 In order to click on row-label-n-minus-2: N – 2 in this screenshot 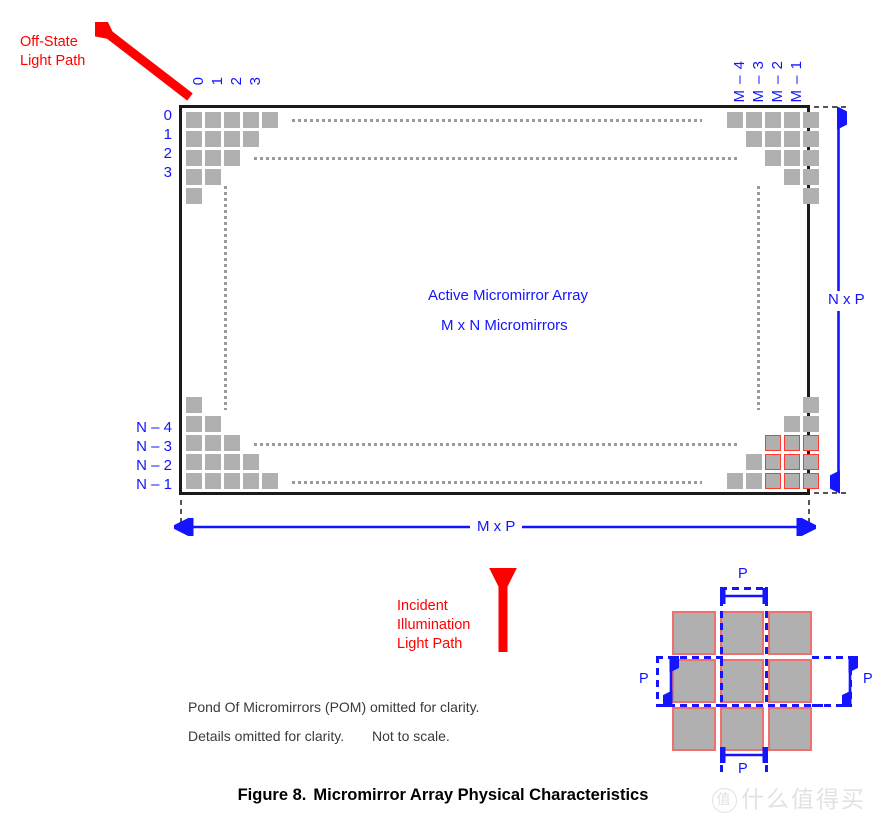, I will do `click(154, 465)`.